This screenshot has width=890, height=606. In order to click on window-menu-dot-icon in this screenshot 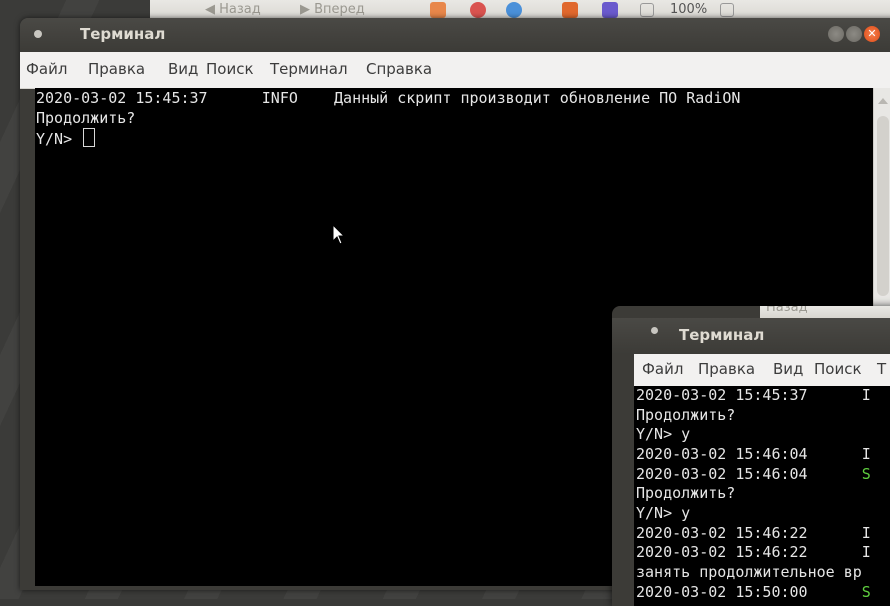, I will do `click(38, 34)`.